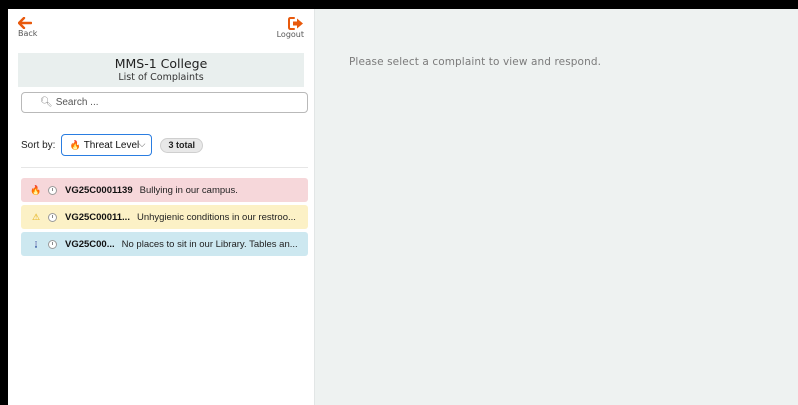 The height and width of the screenshot is (405, 798). What do you see at coordinates (295, 23) in the screenshot?
I see `logout-icon` at bounding box center [295, 23].